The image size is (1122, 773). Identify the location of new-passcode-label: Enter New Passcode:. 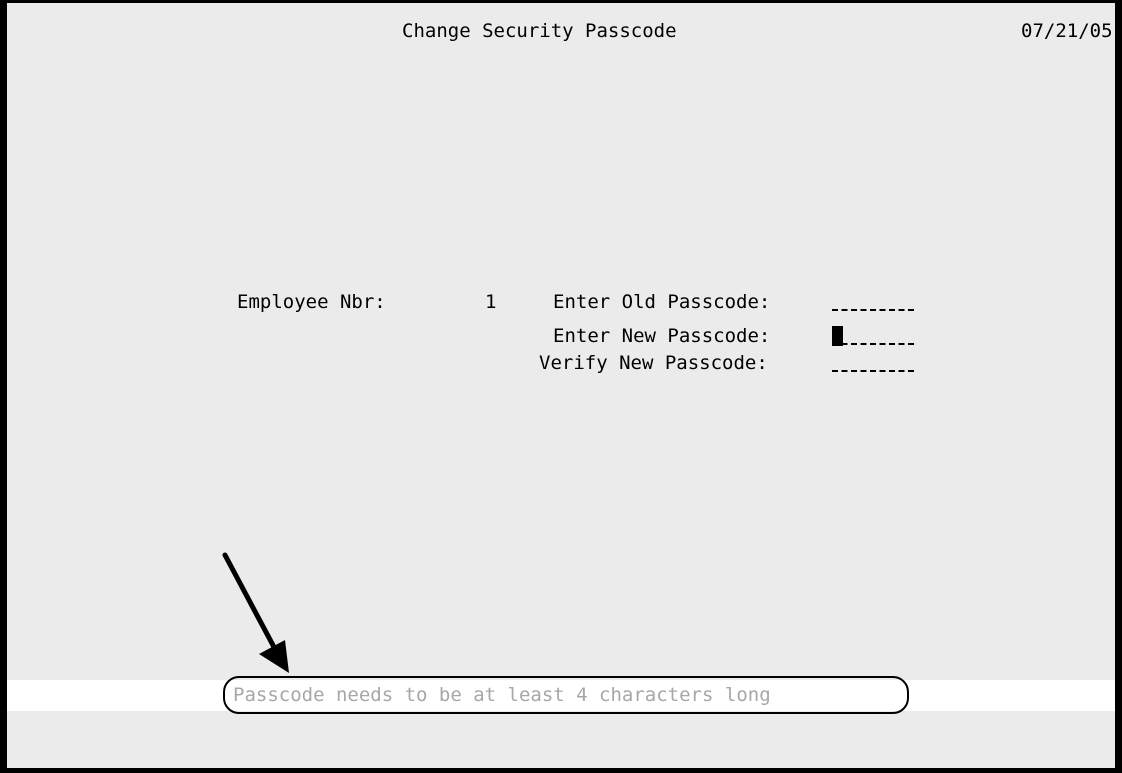
(662, 336).